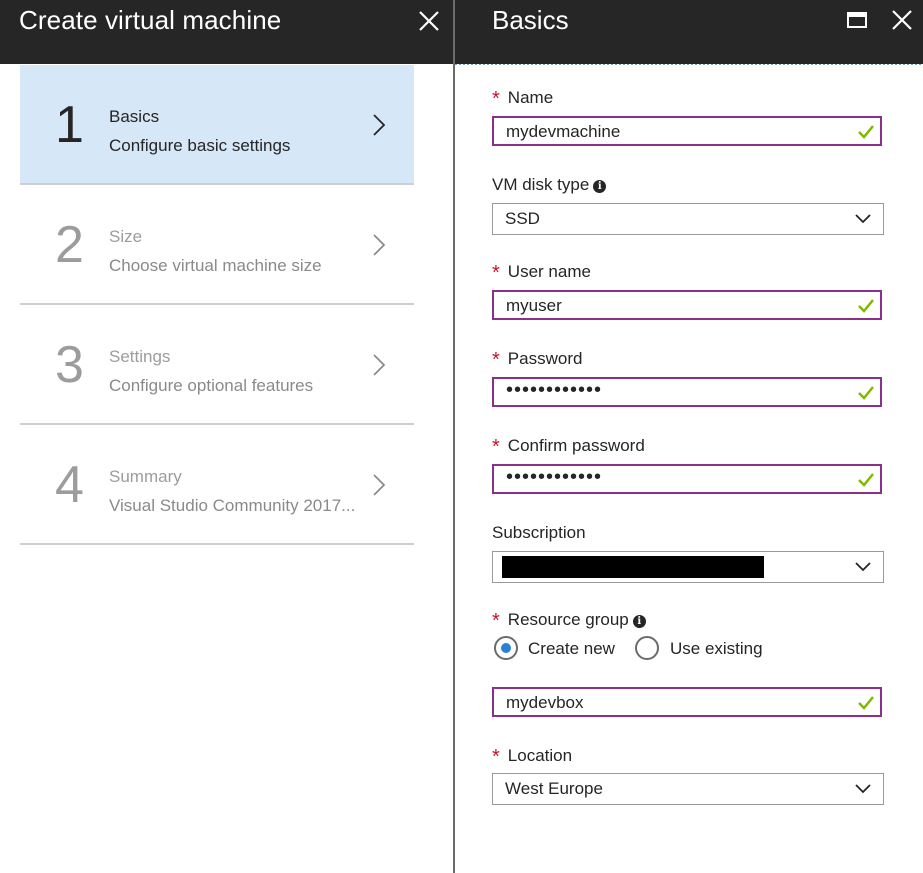 The width and height of the screenshot is (923, 873). Describe the element at coordinates (522, 218) in the screenshot. I see `vm-disk-type-value: SSD` at that location.